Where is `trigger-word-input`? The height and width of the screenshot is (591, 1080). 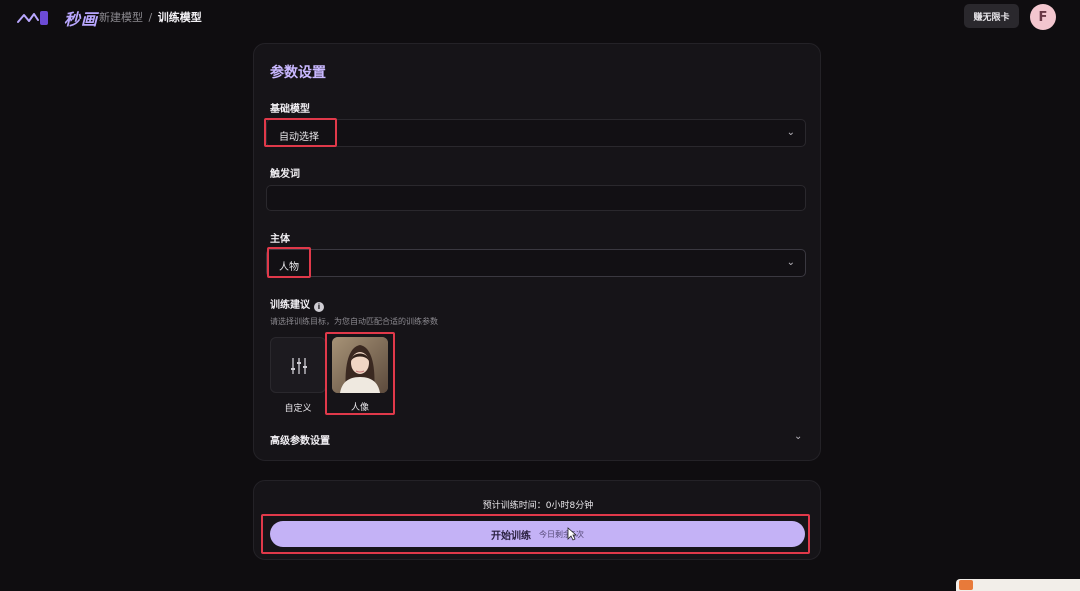
trigger-word-input is located at coordinates (536, 198).